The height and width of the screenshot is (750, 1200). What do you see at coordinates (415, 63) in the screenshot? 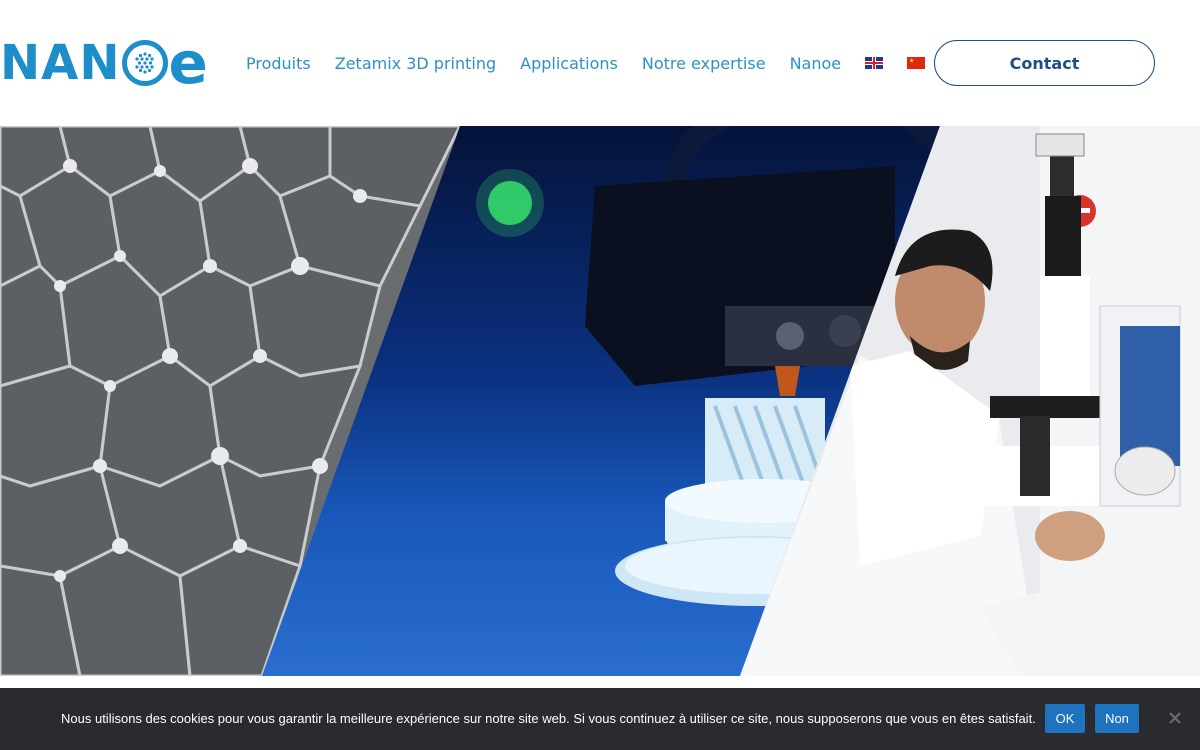
I see `nav-item-zetamix-3d-printing: Zetamix 3D printing` at bounding box center [415, 63].